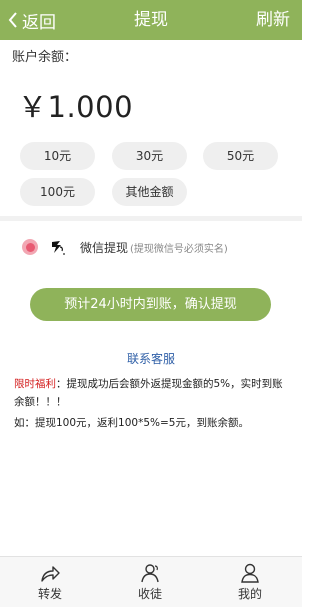 The width and height of the screenshot is (320, 607). What do you see at coordinates (45, 57) in the screenshot?
I see `balance-label: 账户余额：` at bounding box center [45, 57].